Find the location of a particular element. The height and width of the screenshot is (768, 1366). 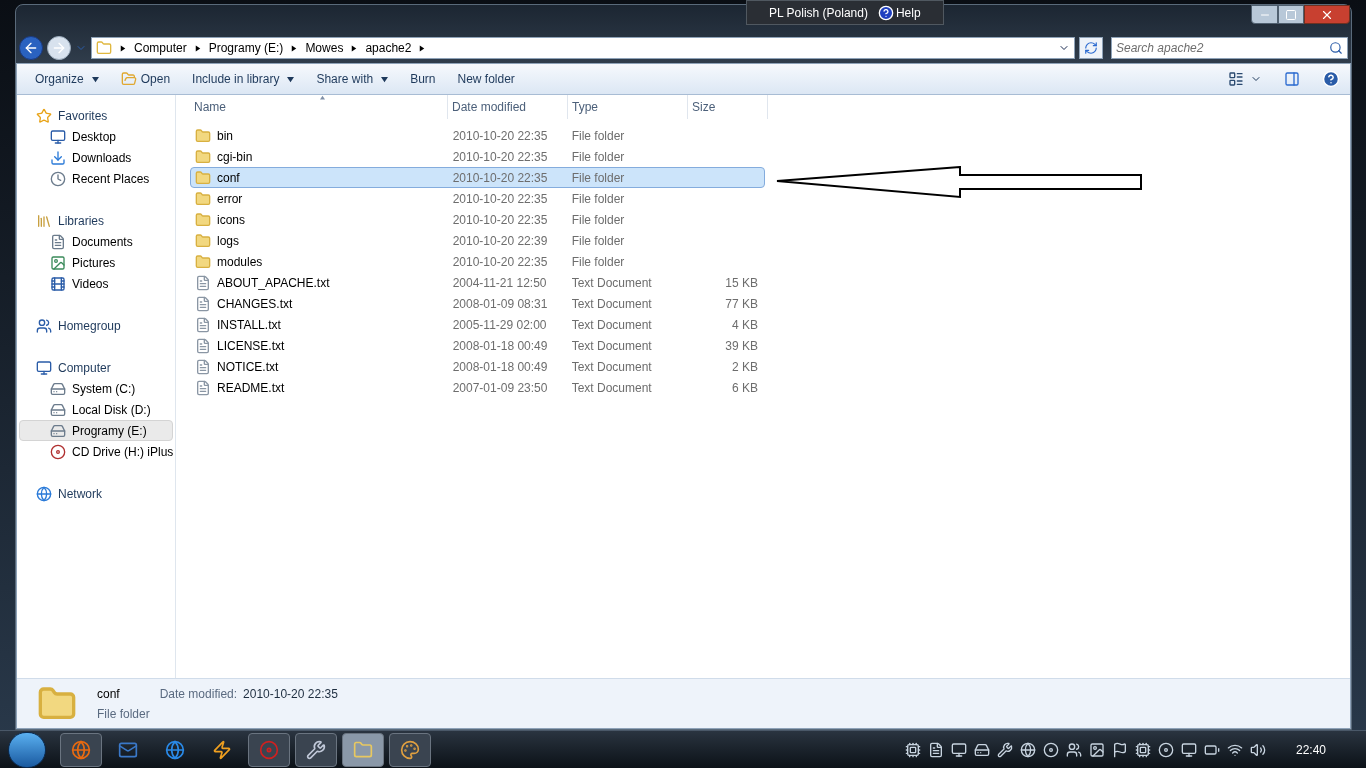

nav-item: Videos is located at coordinates (96, 283).